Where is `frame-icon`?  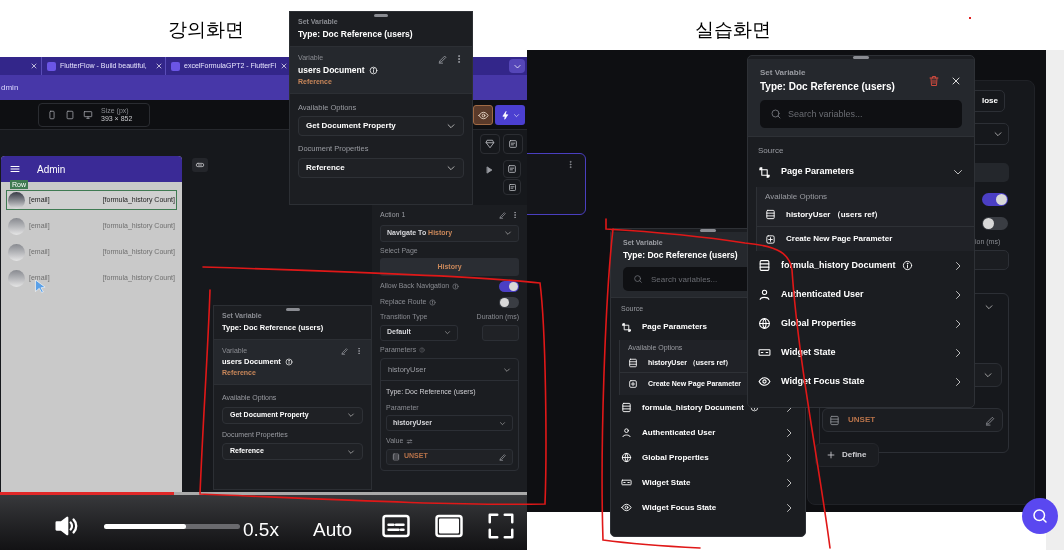
frame-icon is located at coordinates (626, 327).